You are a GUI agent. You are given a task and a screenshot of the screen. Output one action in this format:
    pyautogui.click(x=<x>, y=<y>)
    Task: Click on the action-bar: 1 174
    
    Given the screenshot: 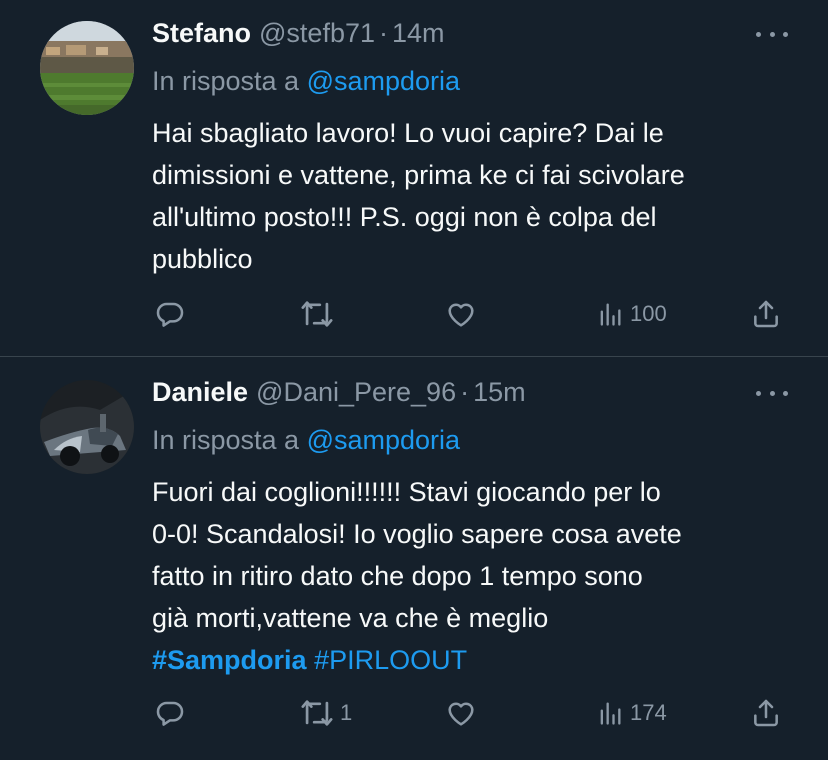 What is the action you would take?
    pyautogui.click(x=414, y=713)
    